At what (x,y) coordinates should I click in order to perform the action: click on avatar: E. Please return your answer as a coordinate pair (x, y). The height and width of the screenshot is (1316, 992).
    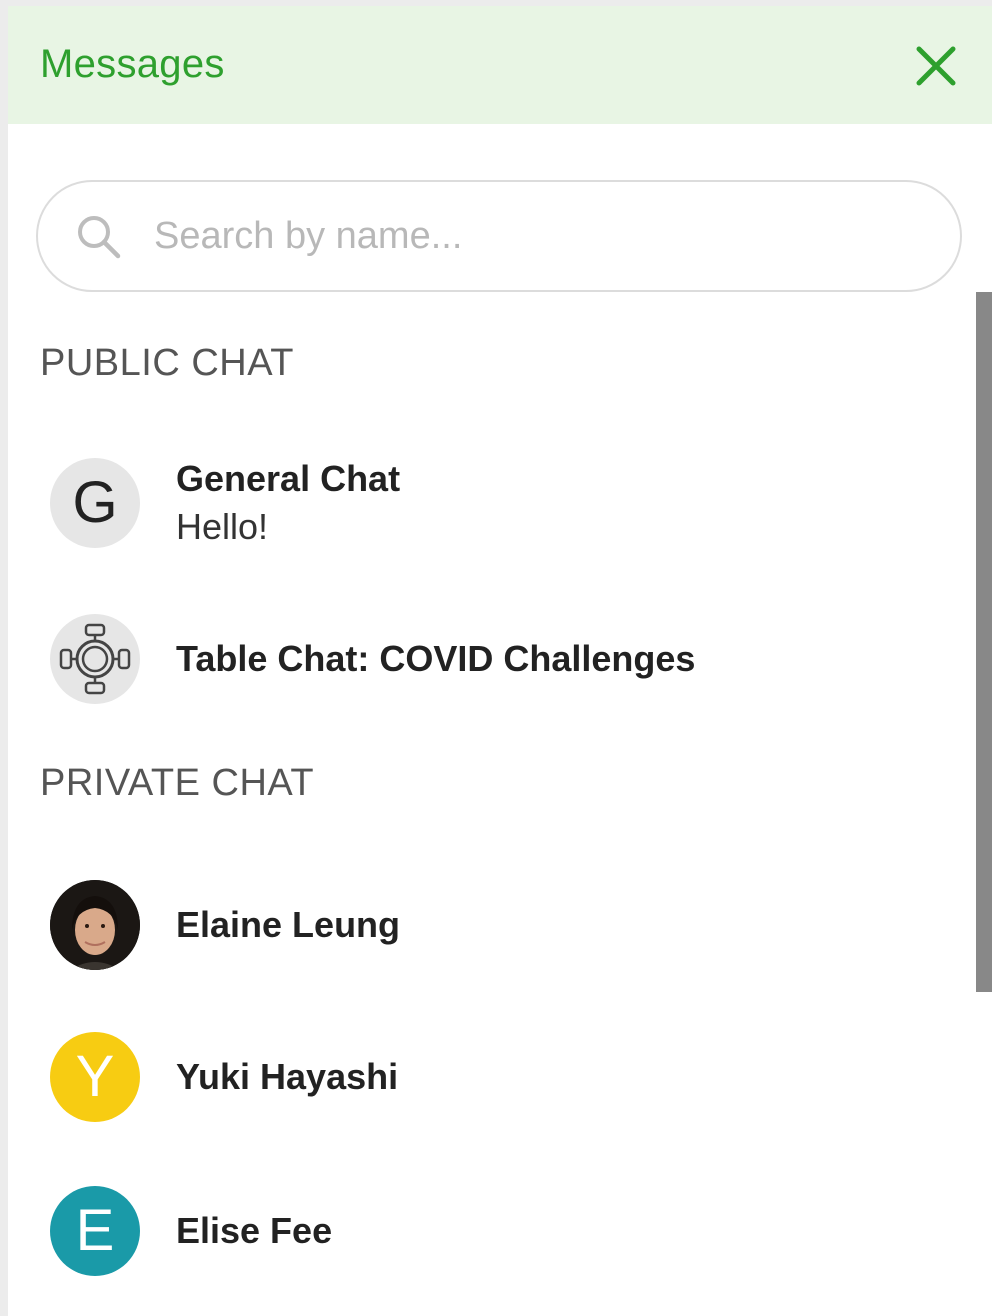
    Looking at the image, I should click on (95, 1231).